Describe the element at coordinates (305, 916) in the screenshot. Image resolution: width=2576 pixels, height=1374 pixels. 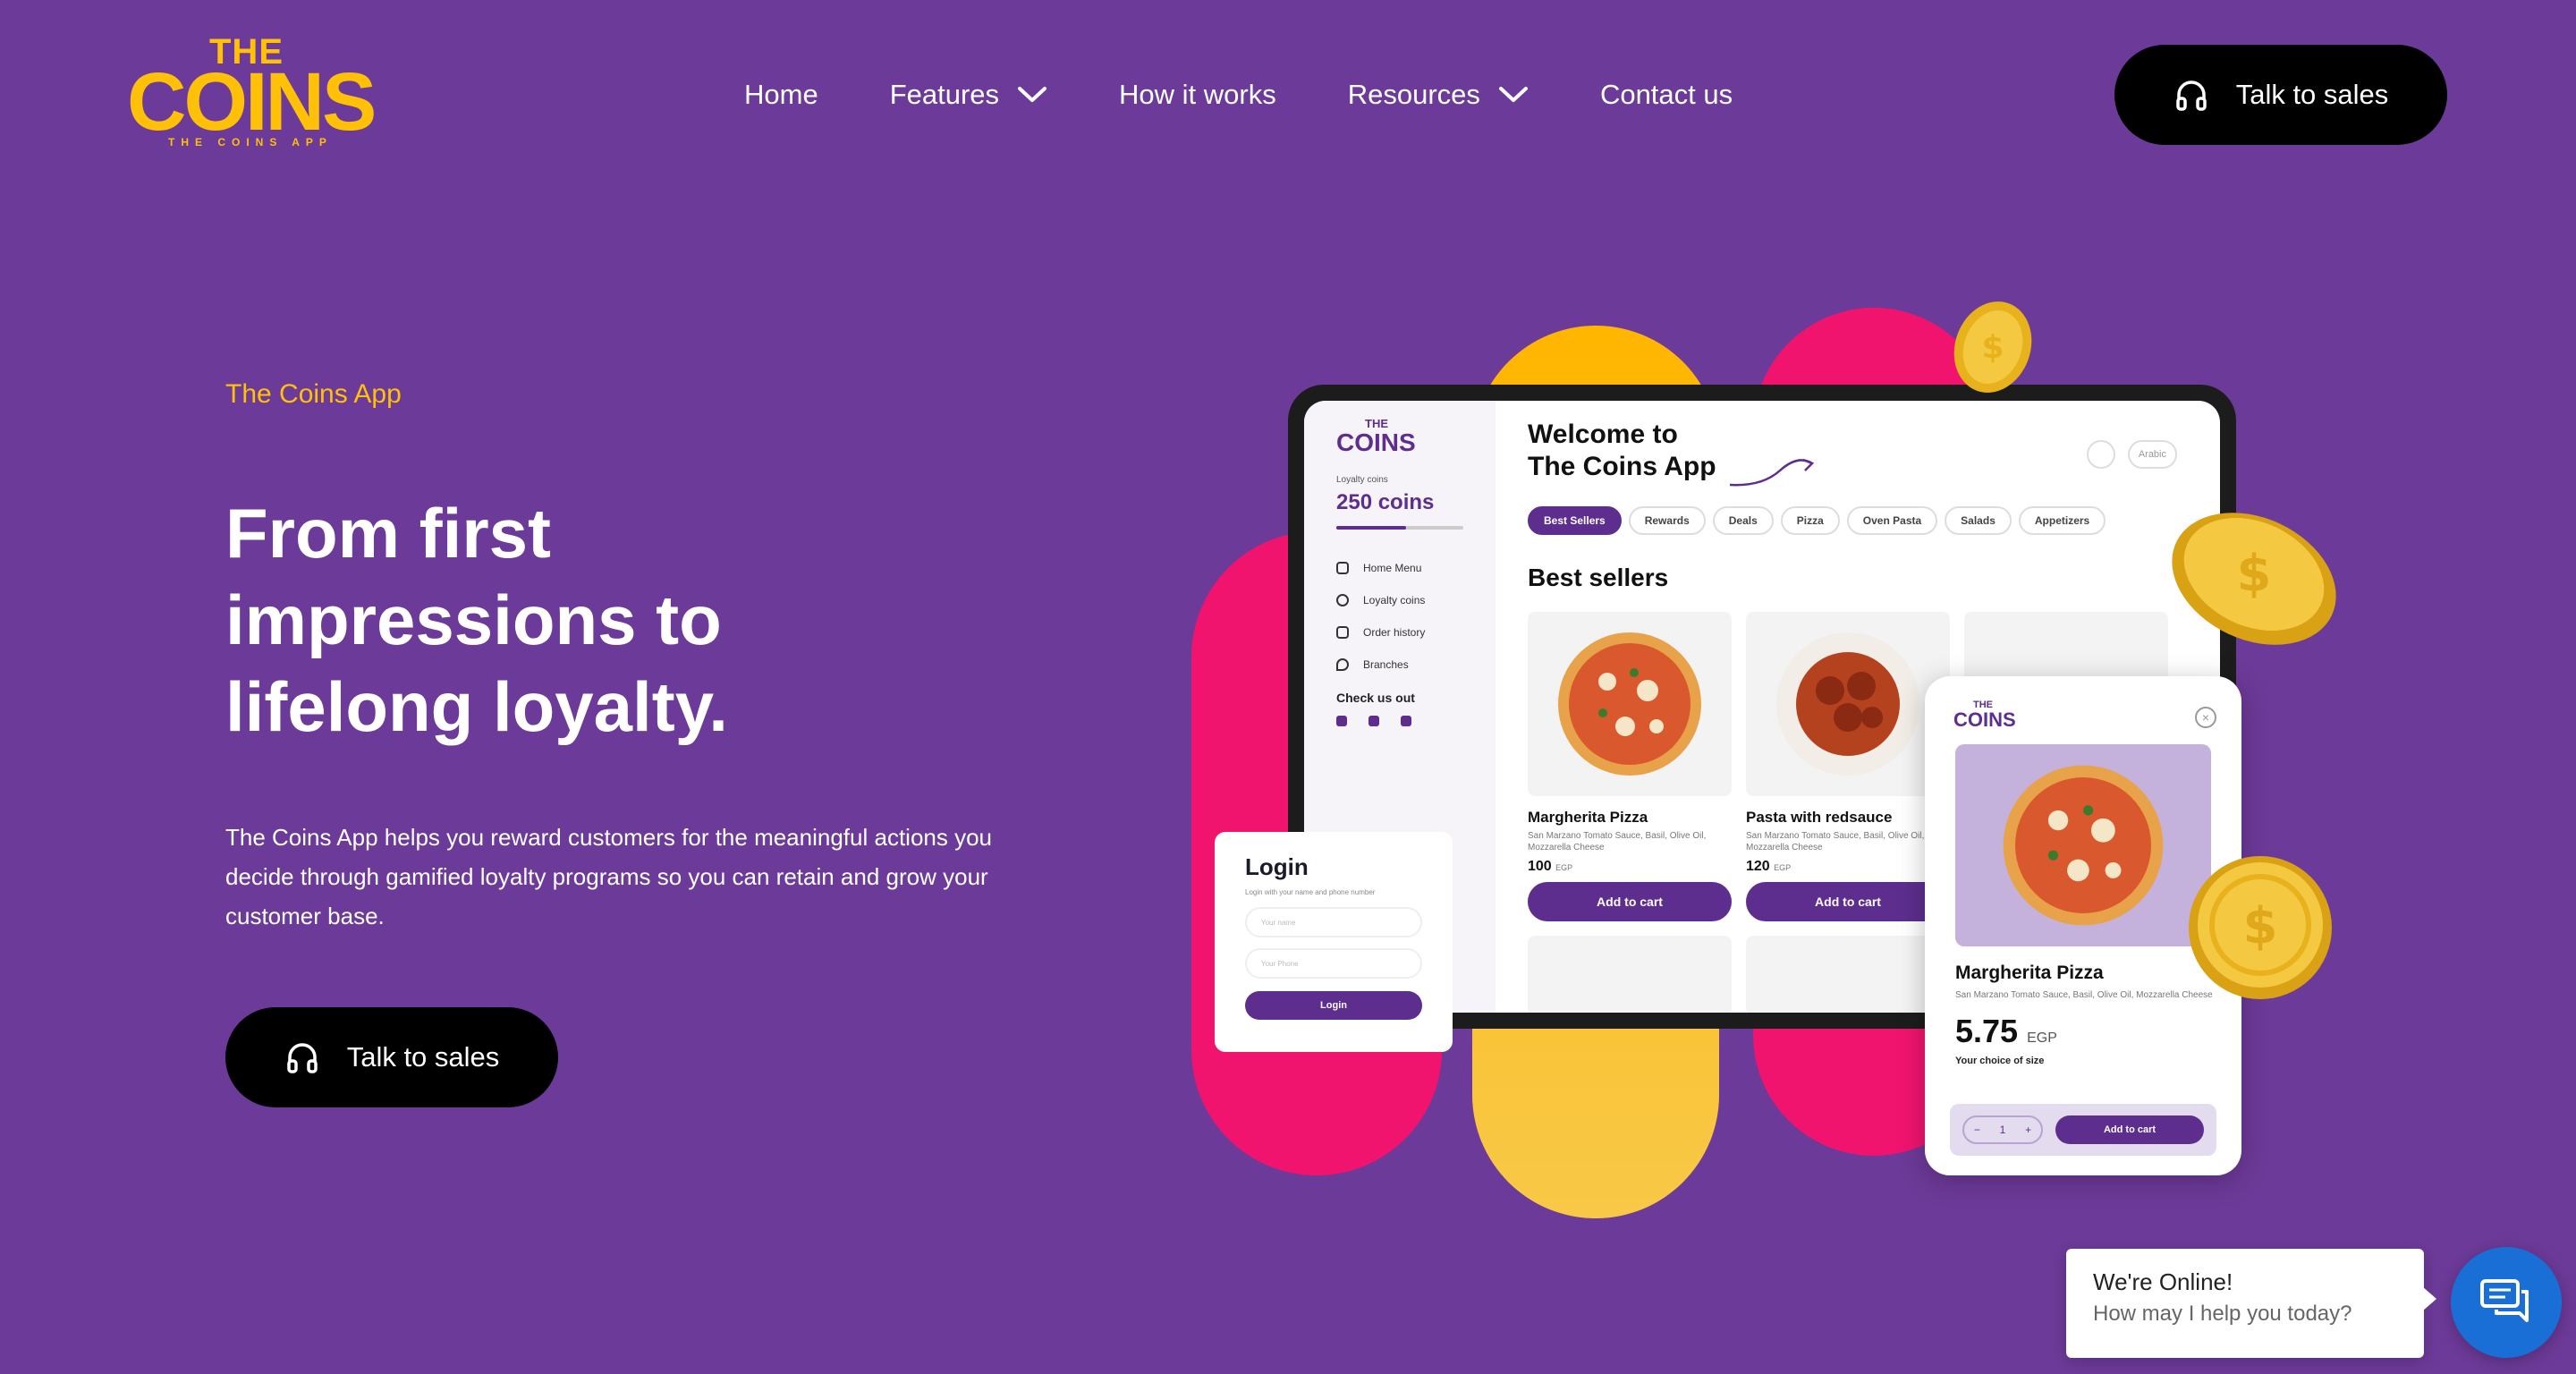
I see `description-line: customer base.` at that location.